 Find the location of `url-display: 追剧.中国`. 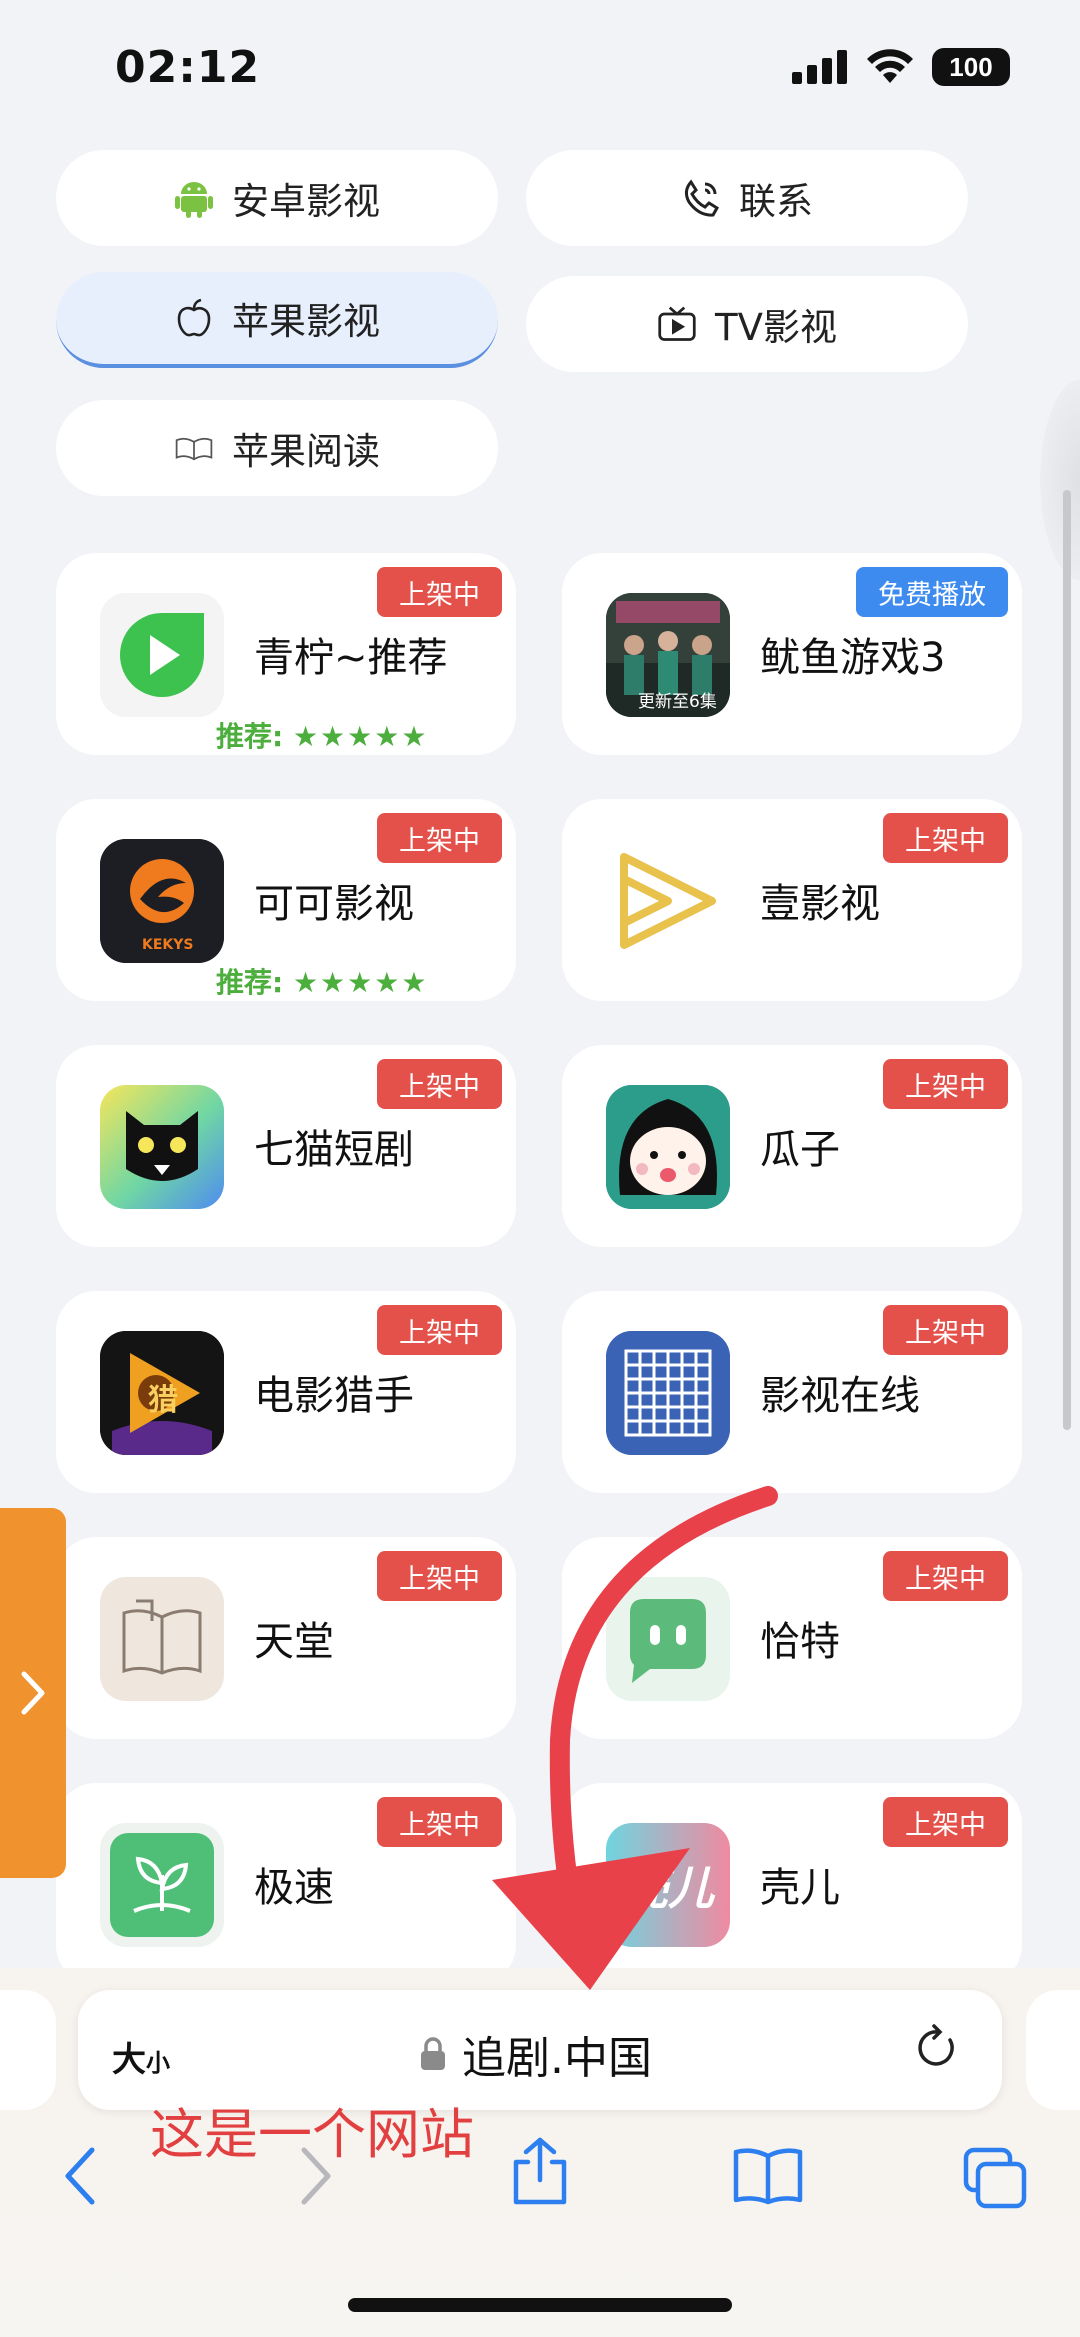

url-display: 追剧.中国 is located at coordinates (536, 2054).